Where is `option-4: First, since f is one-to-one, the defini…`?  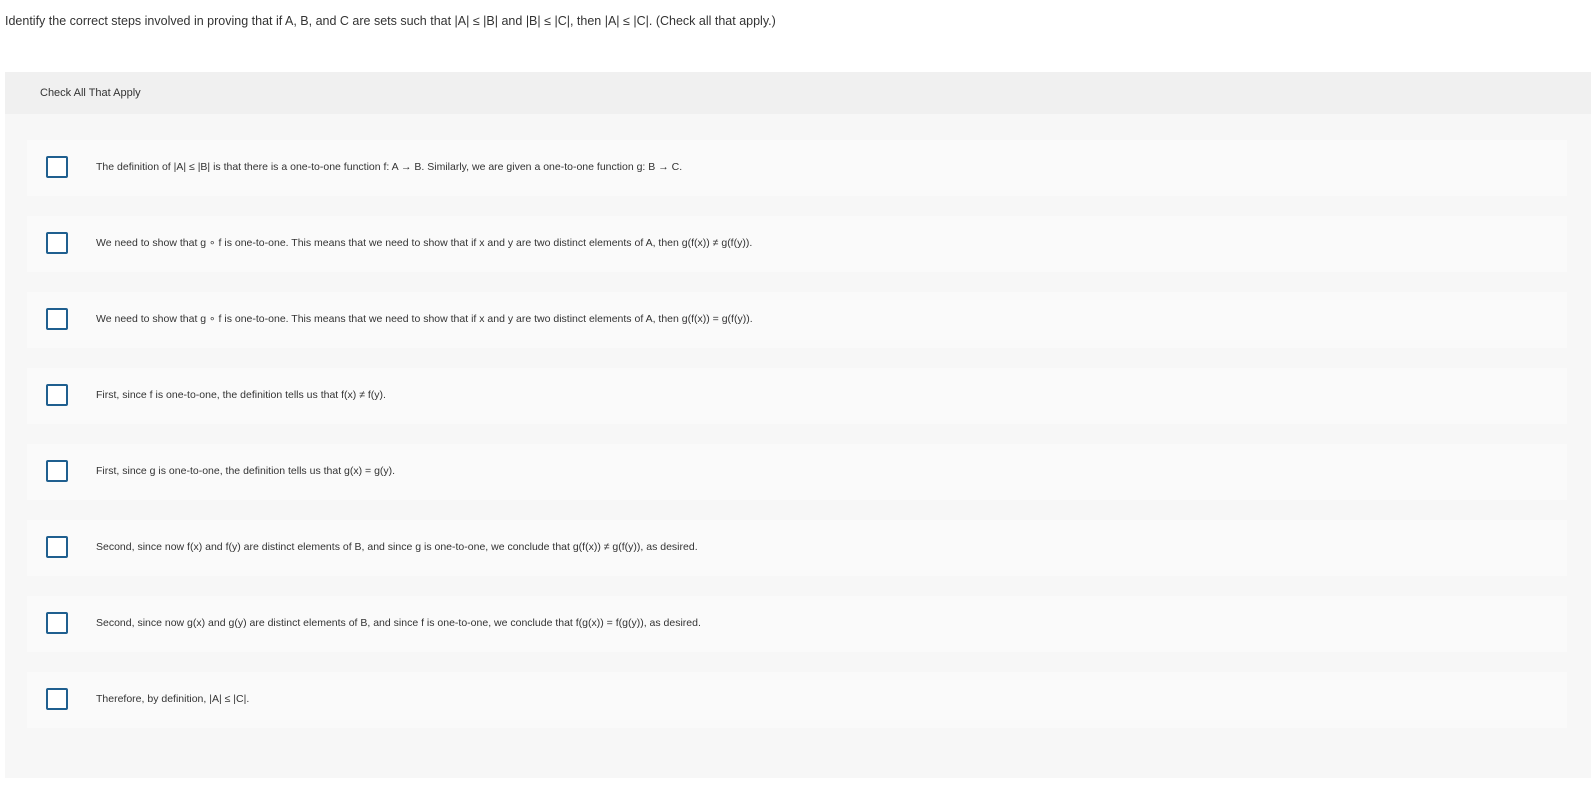
option-4: First, since f is one-to-one, the defini… is located at coordinates (797, 396).